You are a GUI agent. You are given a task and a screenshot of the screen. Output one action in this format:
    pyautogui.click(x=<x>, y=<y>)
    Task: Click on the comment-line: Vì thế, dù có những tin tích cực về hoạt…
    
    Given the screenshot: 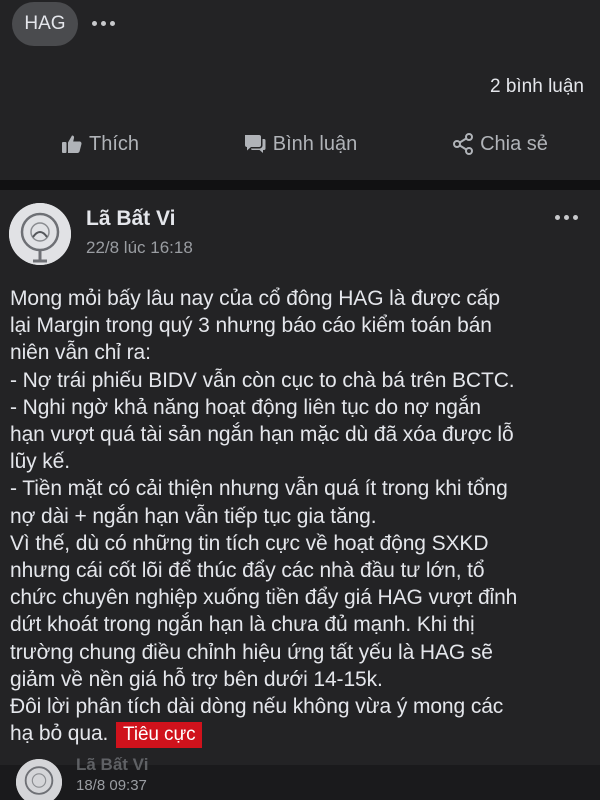 What is the action you would take?
    pyautogui.click(x=249, y=543)
    